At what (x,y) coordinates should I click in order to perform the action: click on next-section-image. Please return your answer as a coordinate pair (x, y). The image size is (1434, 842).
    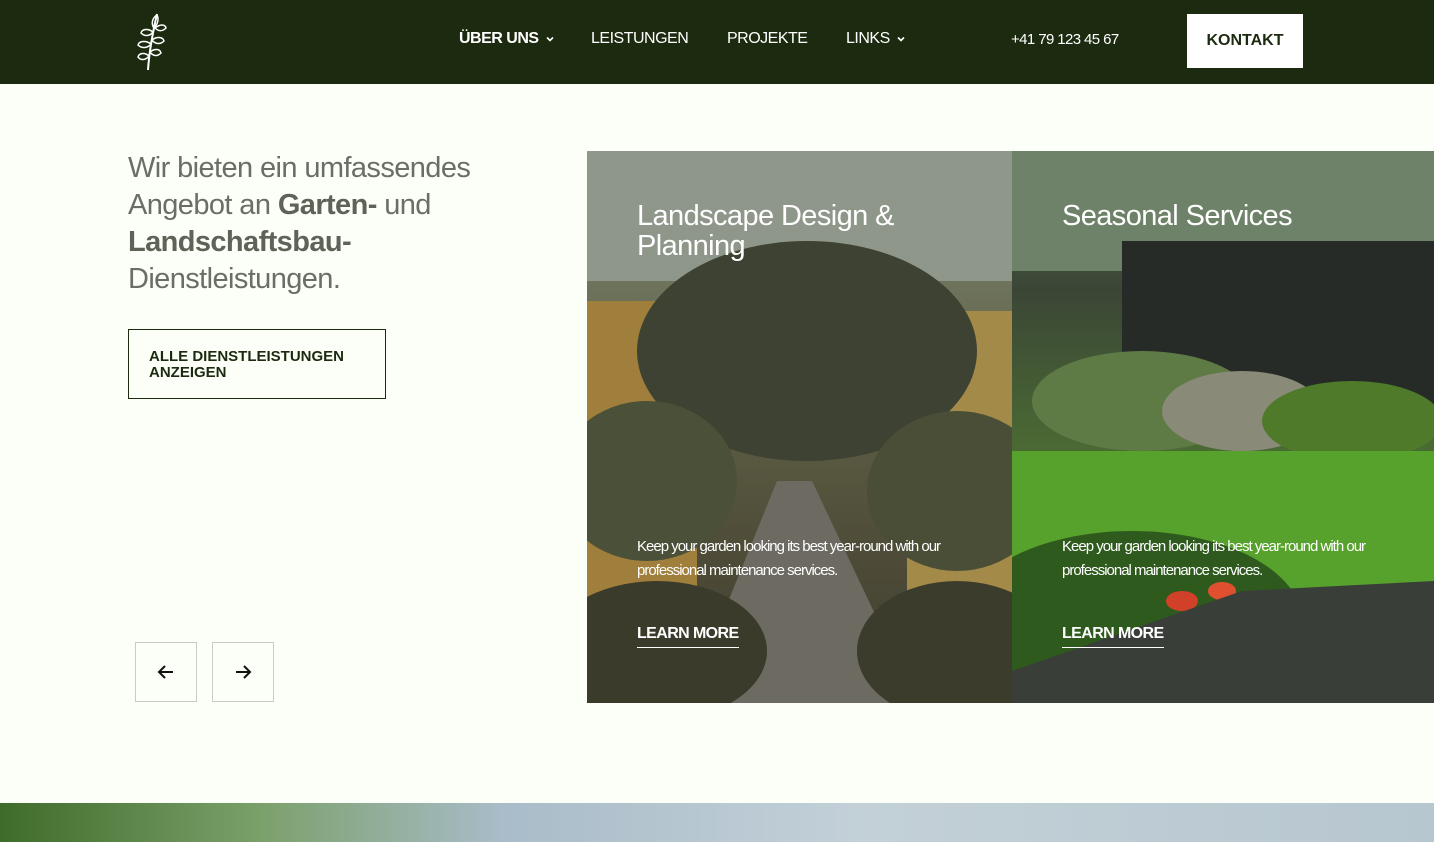
    Looking at the image, I should click on (717, 822).